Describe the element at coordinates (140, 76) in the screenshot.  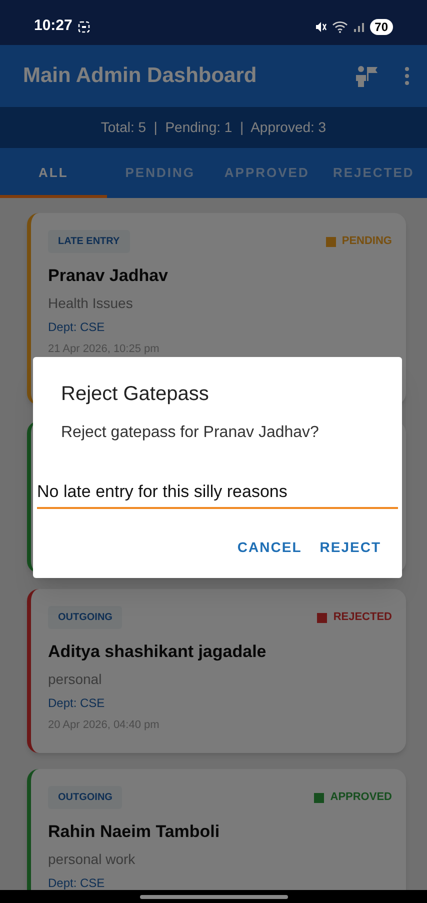
I see `app-title: Main Admin Dashboard` at that location.